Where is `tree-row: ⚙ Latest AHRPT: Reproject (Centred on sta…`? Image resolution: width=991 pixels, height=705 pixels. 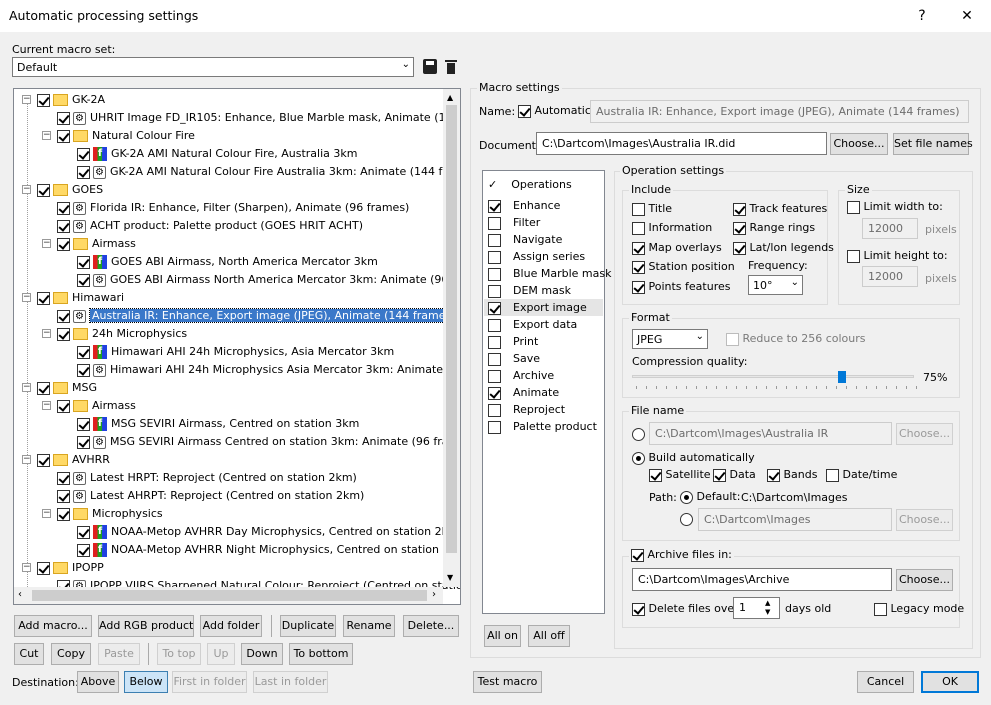 tree-row: ⚙ Latest AHRPT: Reproject (Centred on sta… is located at coordinates (203, 496).